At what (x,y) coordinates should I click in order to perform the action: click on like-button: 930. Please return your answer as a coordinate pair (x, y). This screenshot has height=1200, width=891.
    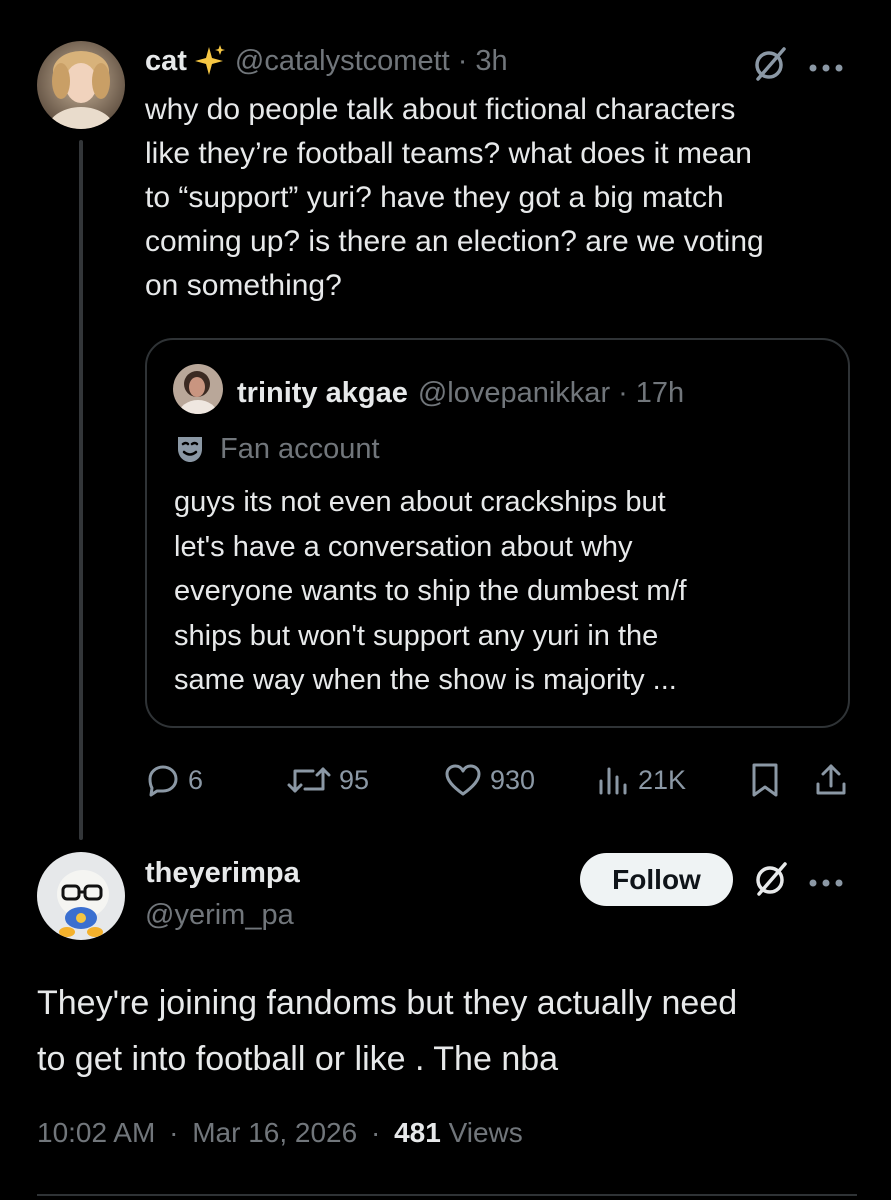
    Looking at the image, I should click on (489, 780).